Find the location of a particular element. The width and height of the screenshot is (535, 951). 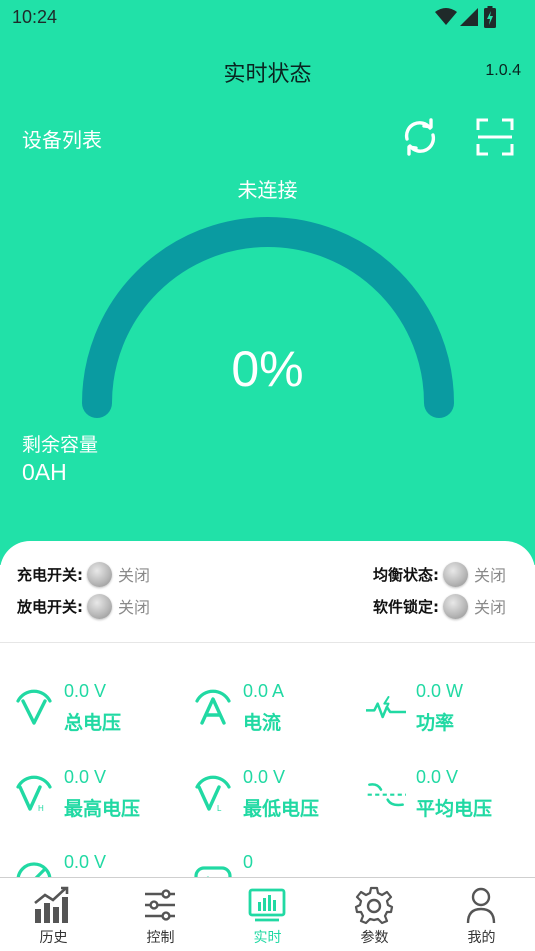

charge-switch-indicator is located at coordinates (99, 574).